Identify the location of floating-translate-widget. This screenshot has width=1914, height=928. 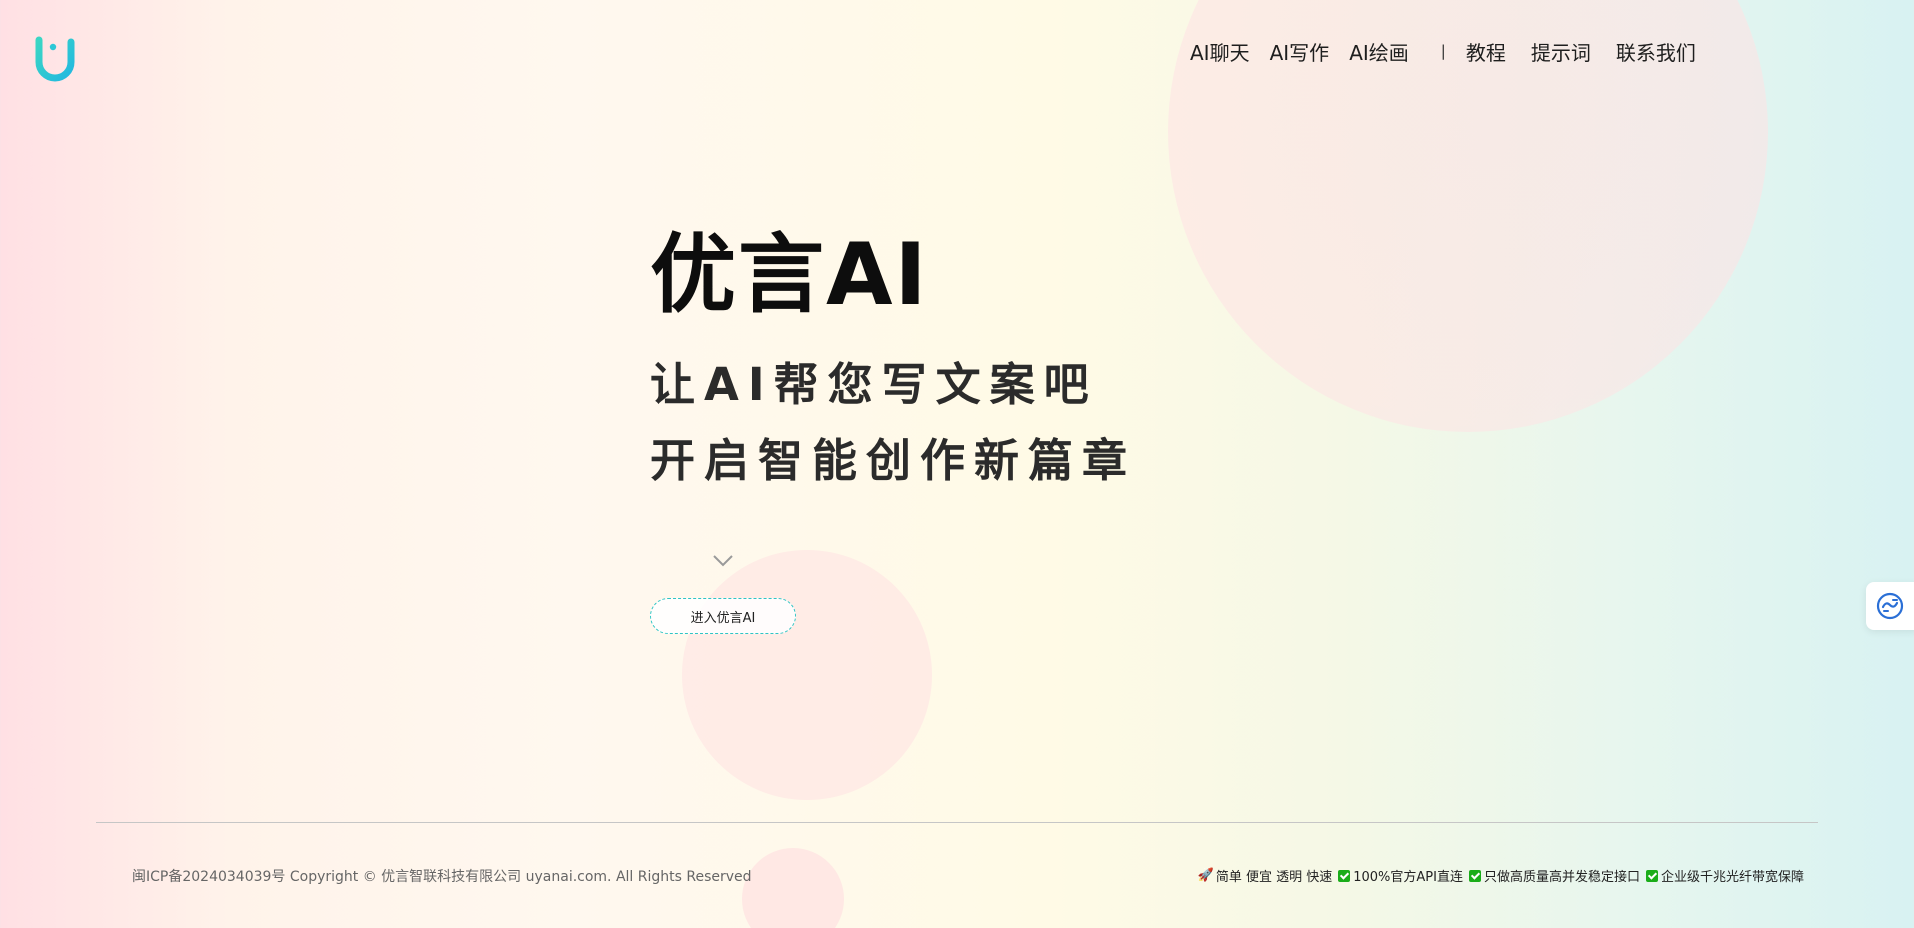
(1890, 606).